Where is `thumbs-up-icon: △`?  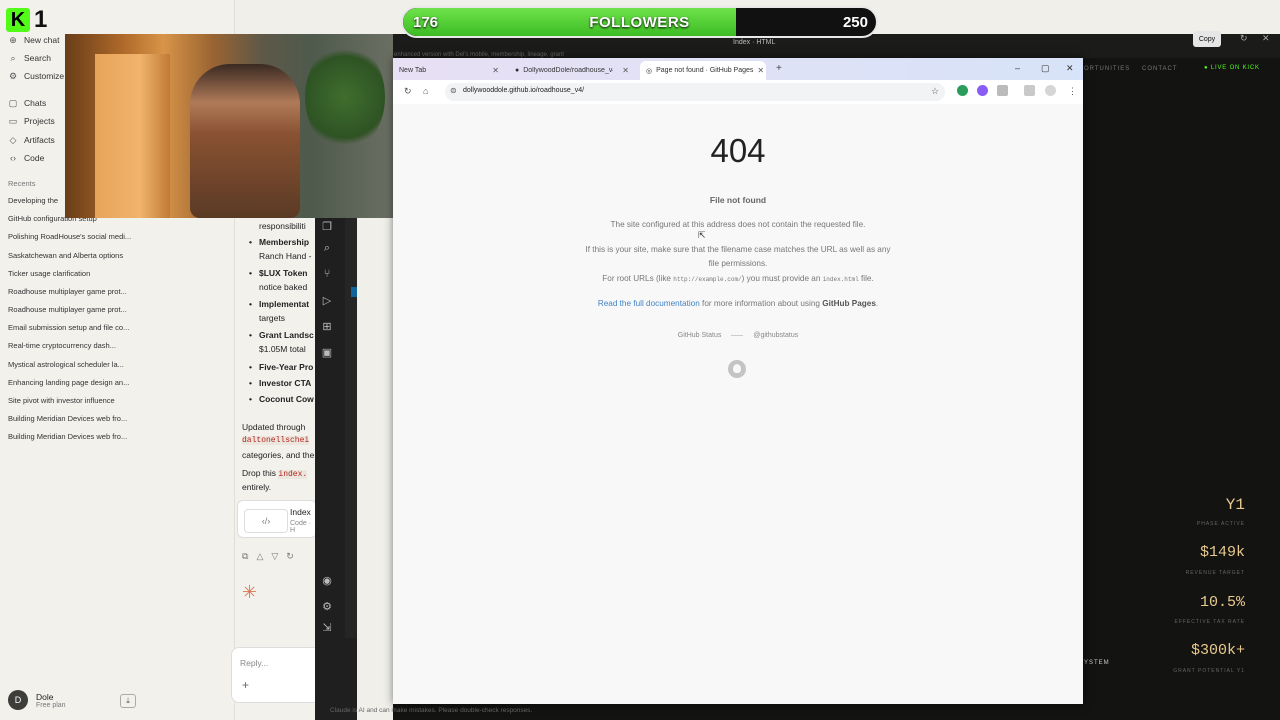
thumbs-up-icon: △ is located at coordinates (259, 556).